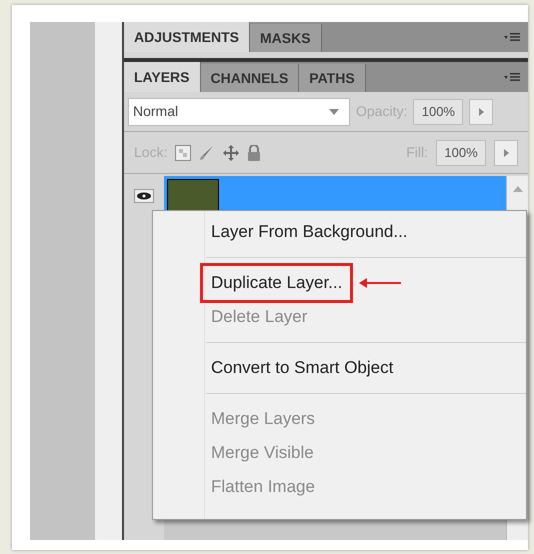  What do you see at coordinates (193, 196) in the screenshot?
I see `photo-placeholder` at bounding box center [193, 196].